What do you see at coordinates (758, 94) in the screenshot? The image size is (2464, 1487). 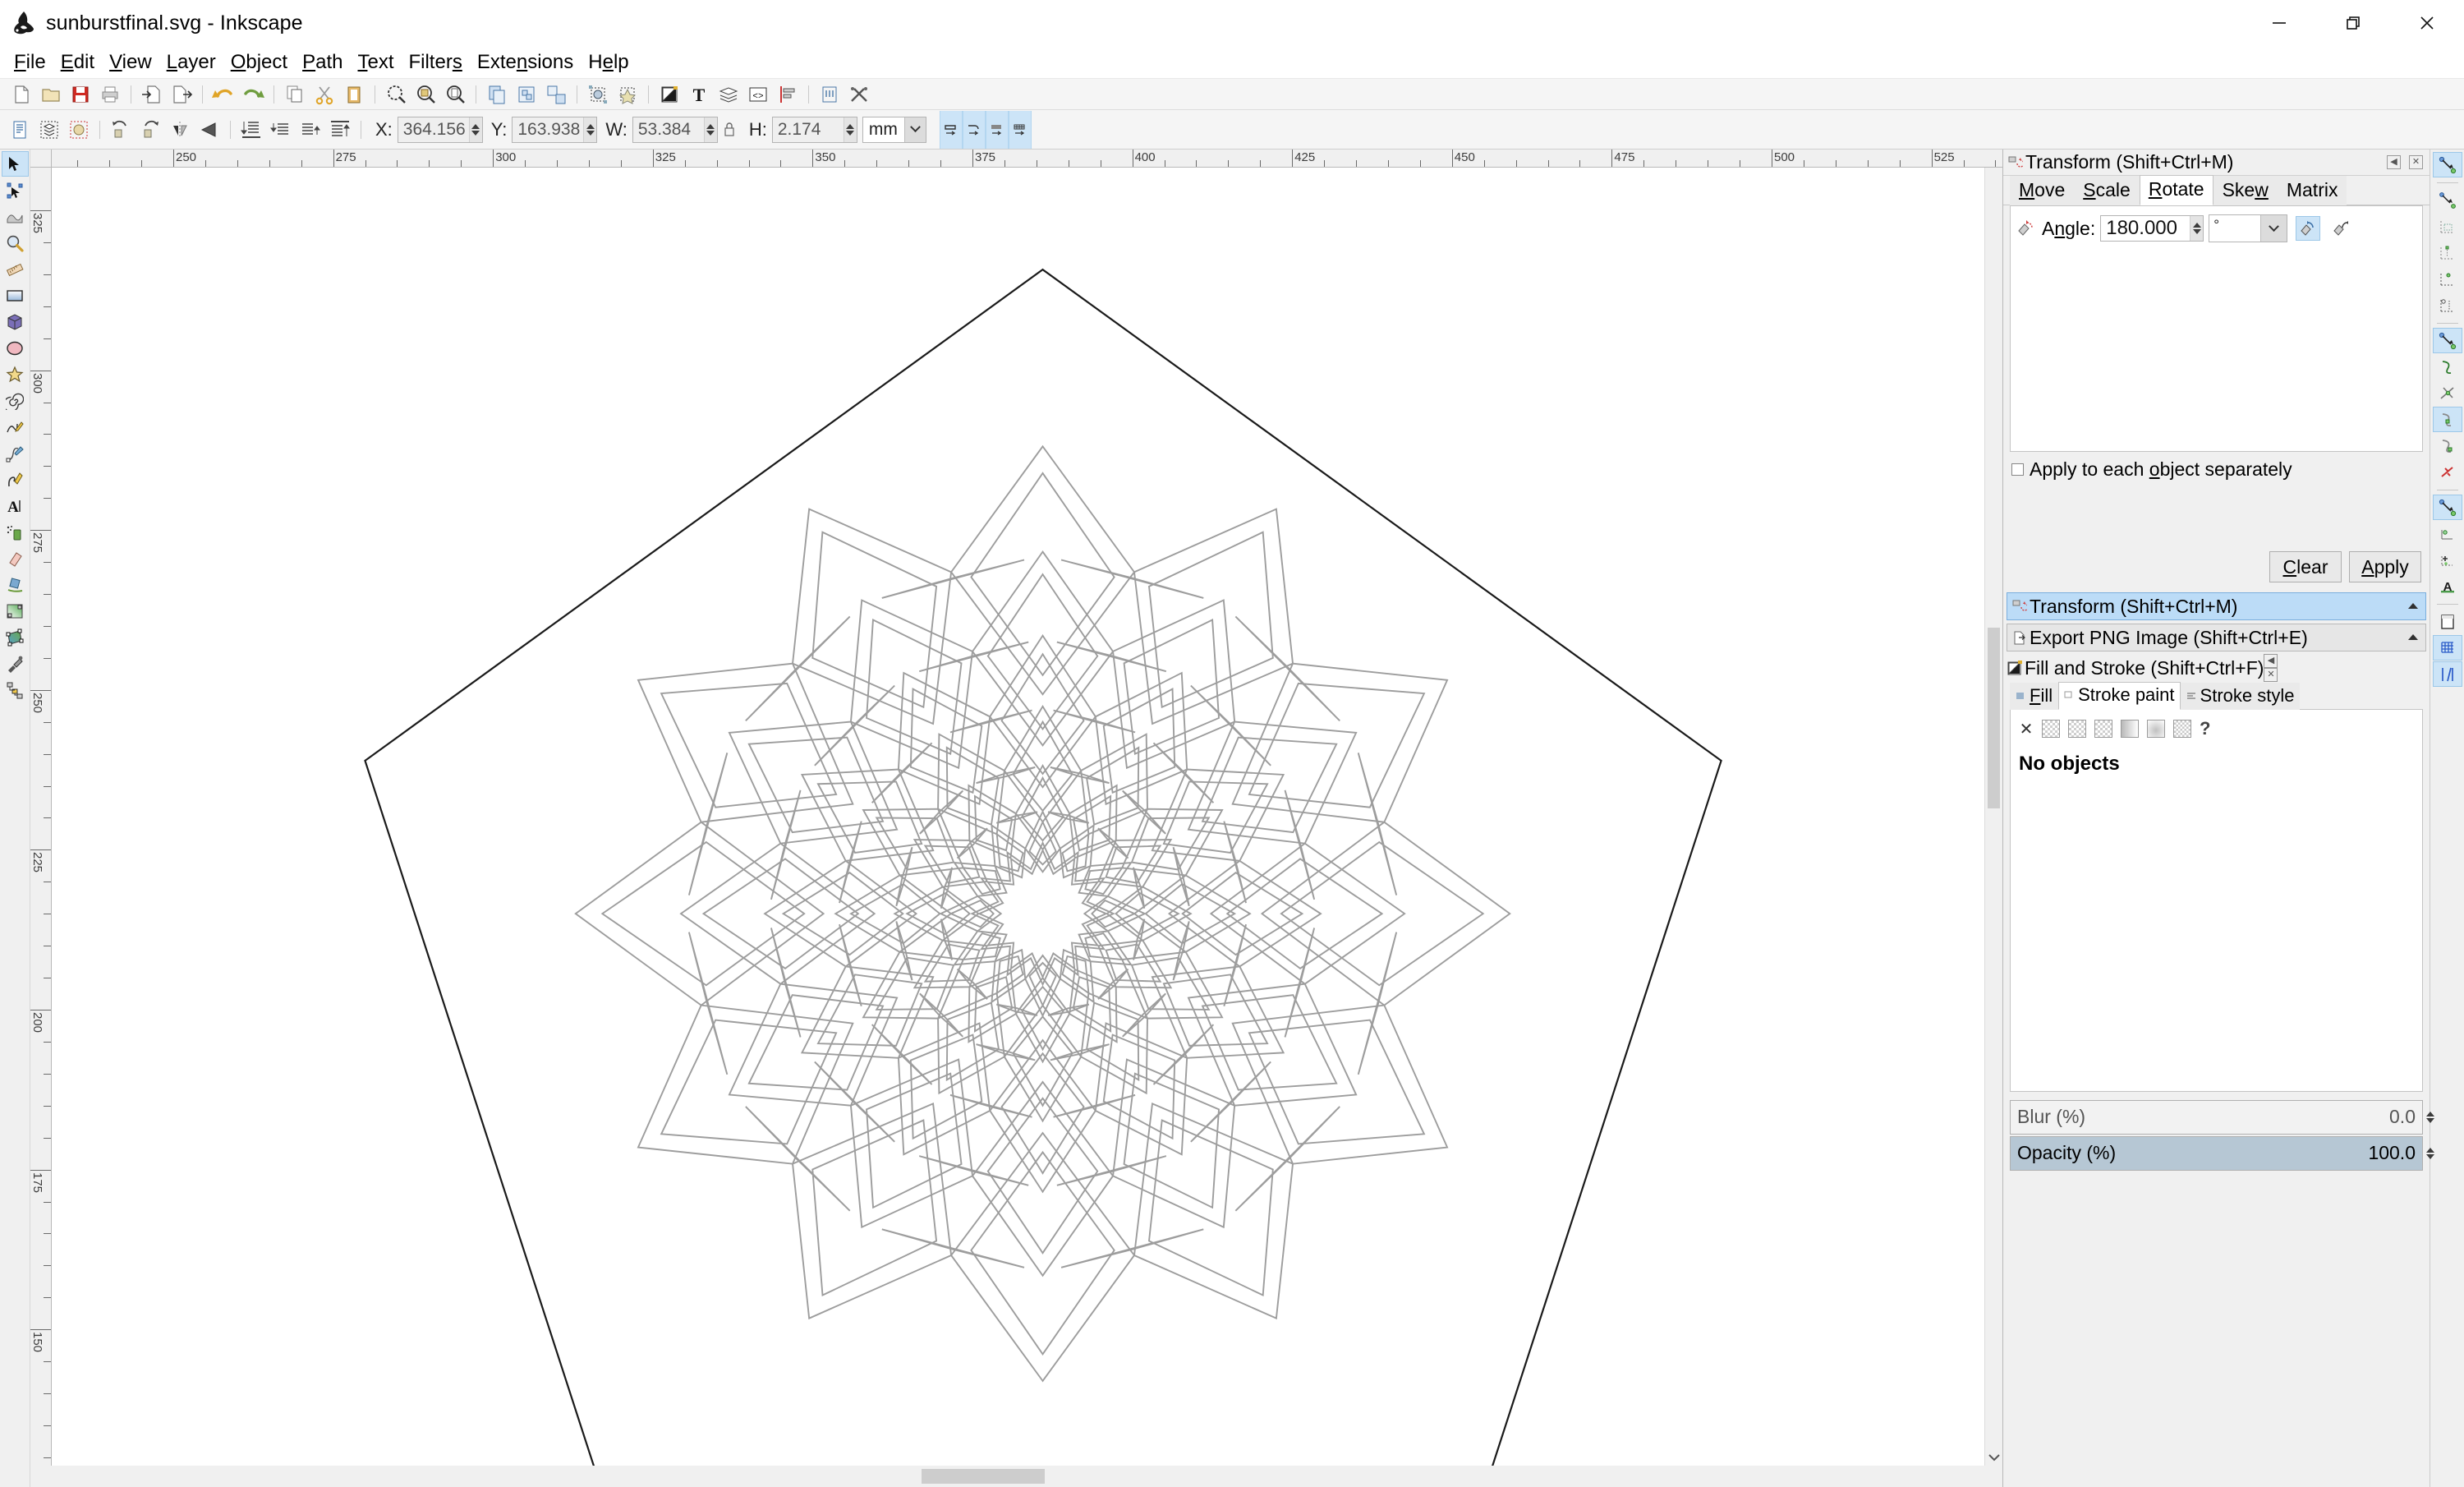 I see `xml-editor-icon: <>` at bounding box center [758, 94].